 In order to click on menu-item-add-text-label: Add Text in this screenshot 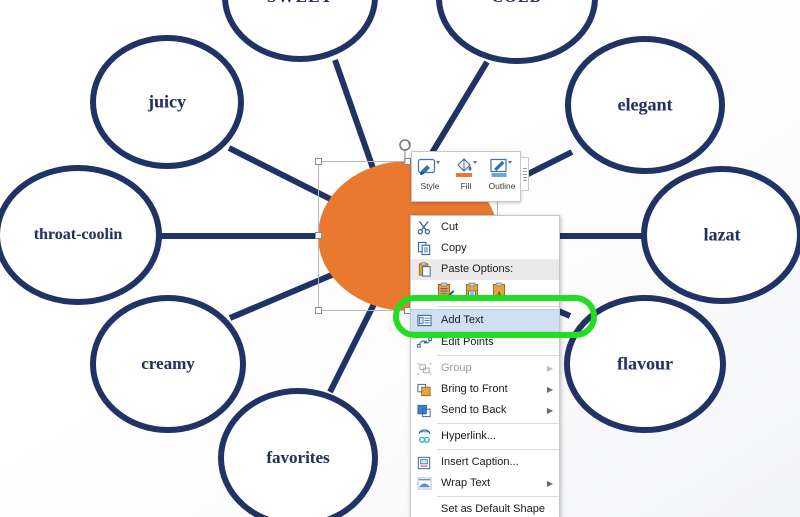, I will do `click(462, 320)`.